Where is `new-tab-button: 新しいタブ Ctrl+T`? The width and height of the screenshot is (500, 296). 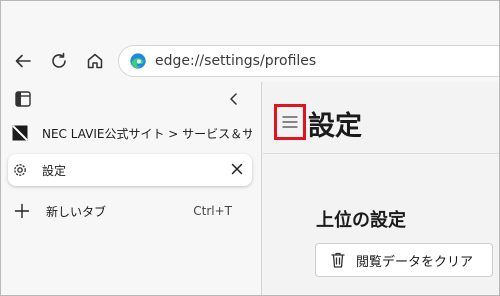
new-tab-button: 新しいタブ Ctrl+T is located at coordinates (130, 211).